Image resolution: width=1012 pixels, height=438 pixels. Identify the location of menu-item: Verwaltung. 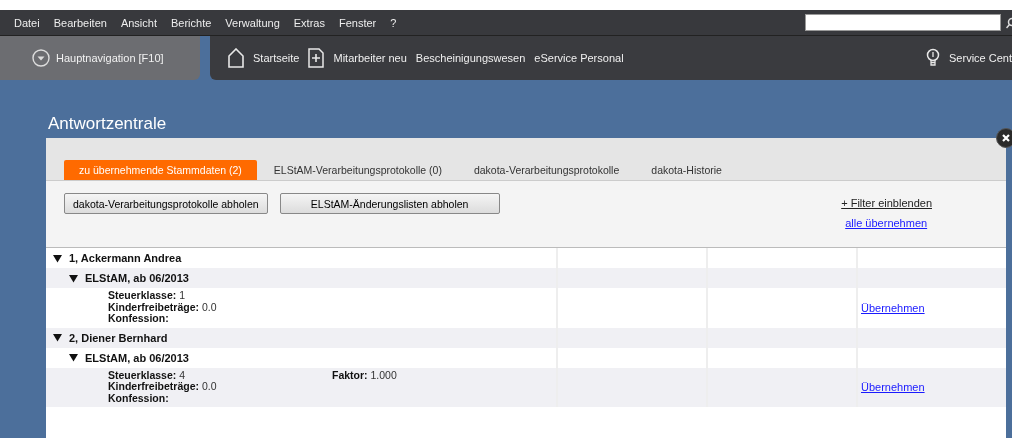
(252, 22).